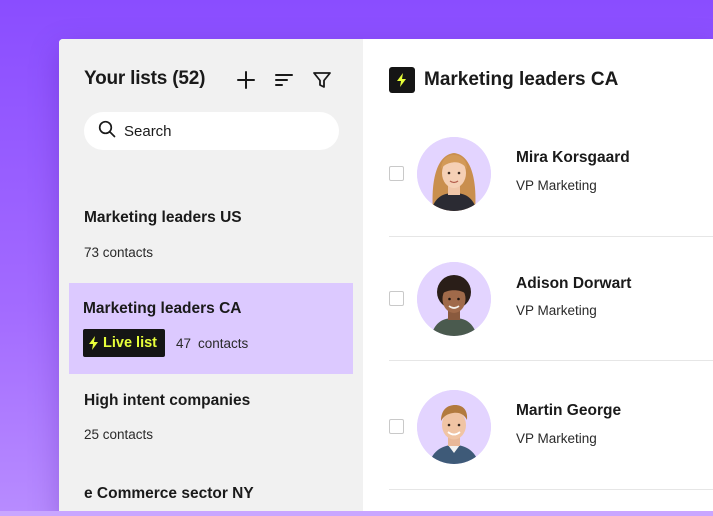 The image size is (713, 516). Describe the element at coordinates (574, 283) in the screenshot. I see `contact-name: Adison Dorwart` at that location.